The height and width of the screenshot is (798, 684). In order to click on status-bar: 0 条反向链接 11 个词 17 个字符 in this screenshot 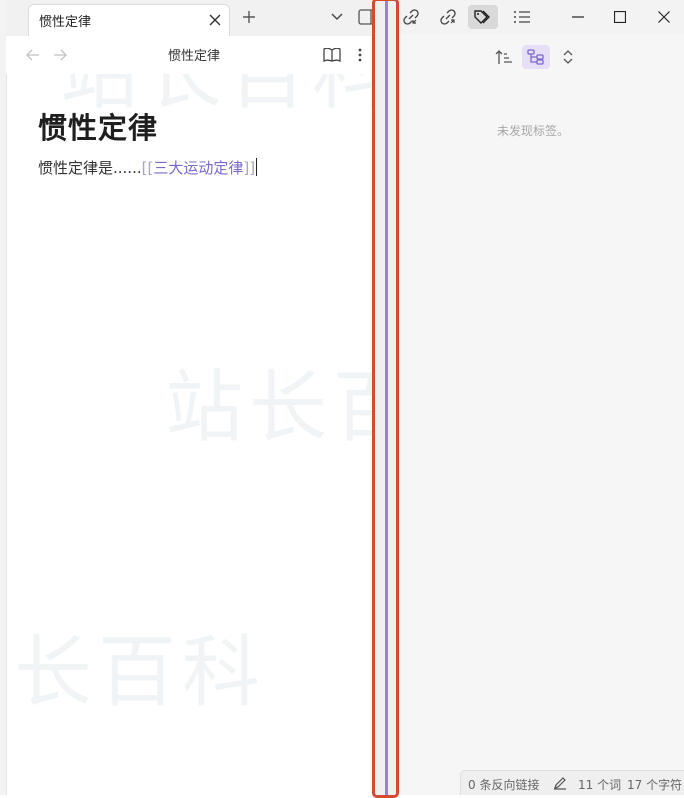, I will do `click(572, 782)`.